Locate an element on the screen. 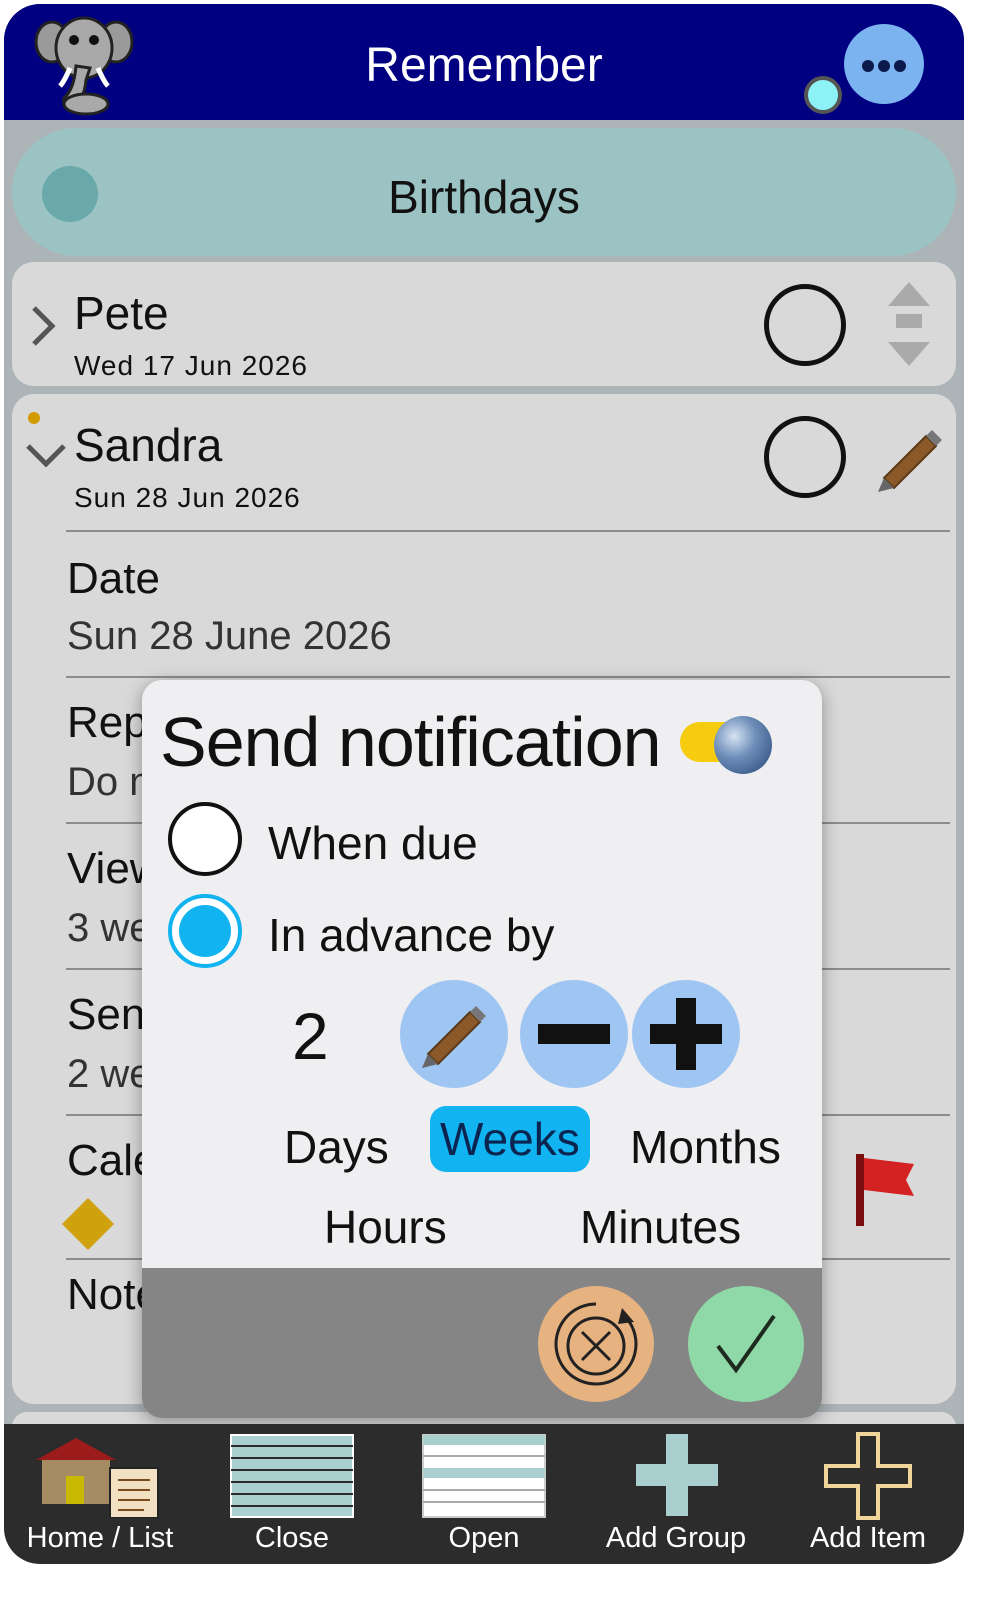 The image size is (1000, 1620). unit-minutes: Minutes is located at coordinates (660, 1227).